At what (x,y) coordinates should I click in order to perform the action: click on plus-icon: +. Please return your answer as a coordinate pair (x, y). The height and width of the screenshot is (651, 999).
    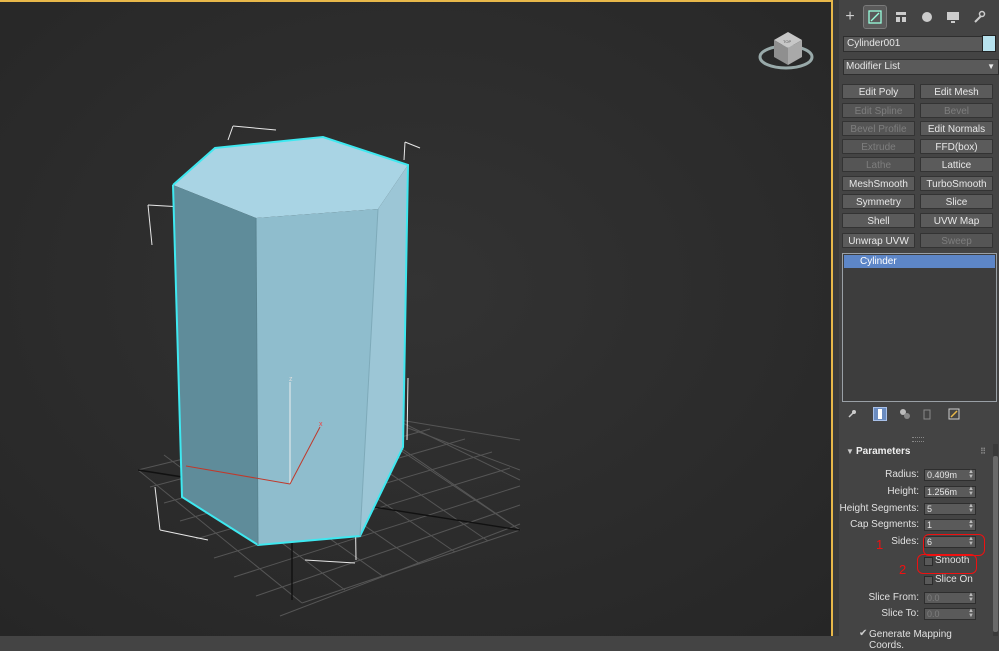
    Looking at the image, I should click on (850, 16).